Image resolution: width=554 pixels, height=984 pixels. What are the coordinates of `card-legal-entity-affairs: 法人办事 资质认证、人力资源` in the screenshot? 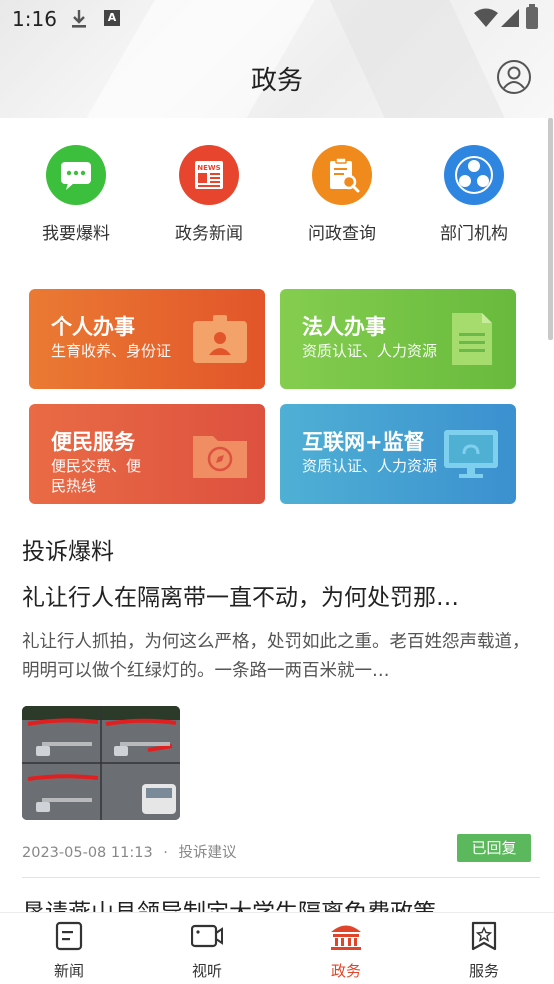 It's located at (398, 339).